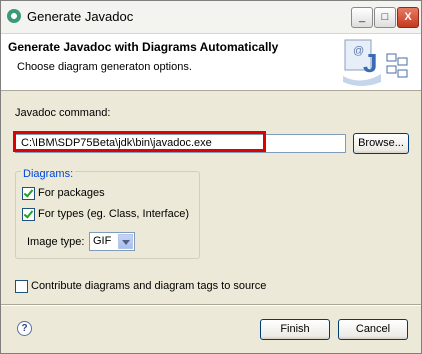 The height and width of the screenshot is (354, 422). What do you see at coordinates (211, 305) in the screenshot?
I see `footer-separator` at bounding box center [211, 305].